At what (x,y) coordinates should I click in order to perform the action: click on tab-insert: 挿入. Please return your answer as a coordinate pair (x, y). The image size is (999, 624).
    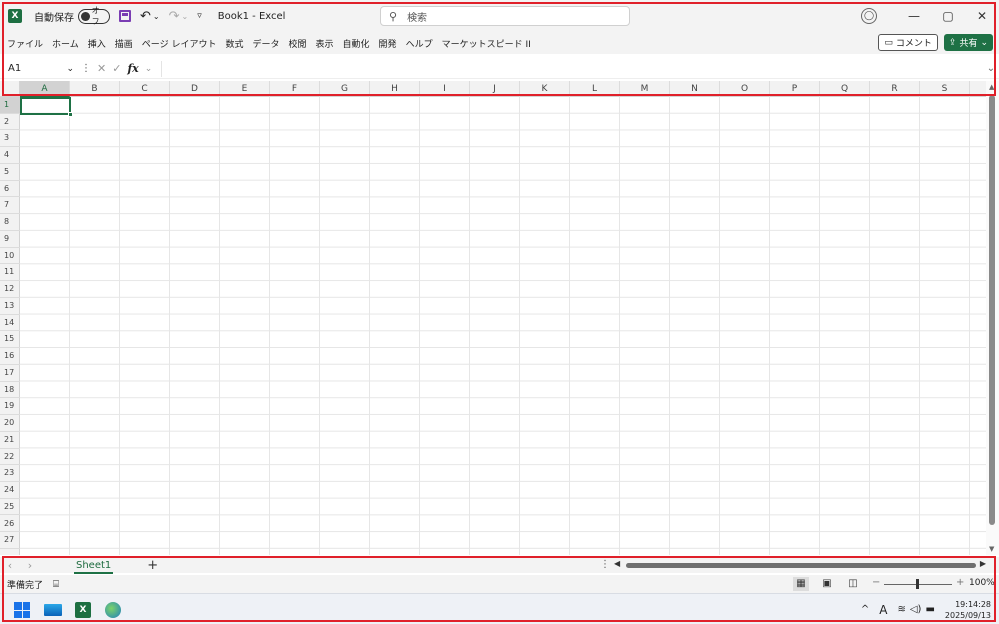
    Looking at the image, I should click on (97, 43).